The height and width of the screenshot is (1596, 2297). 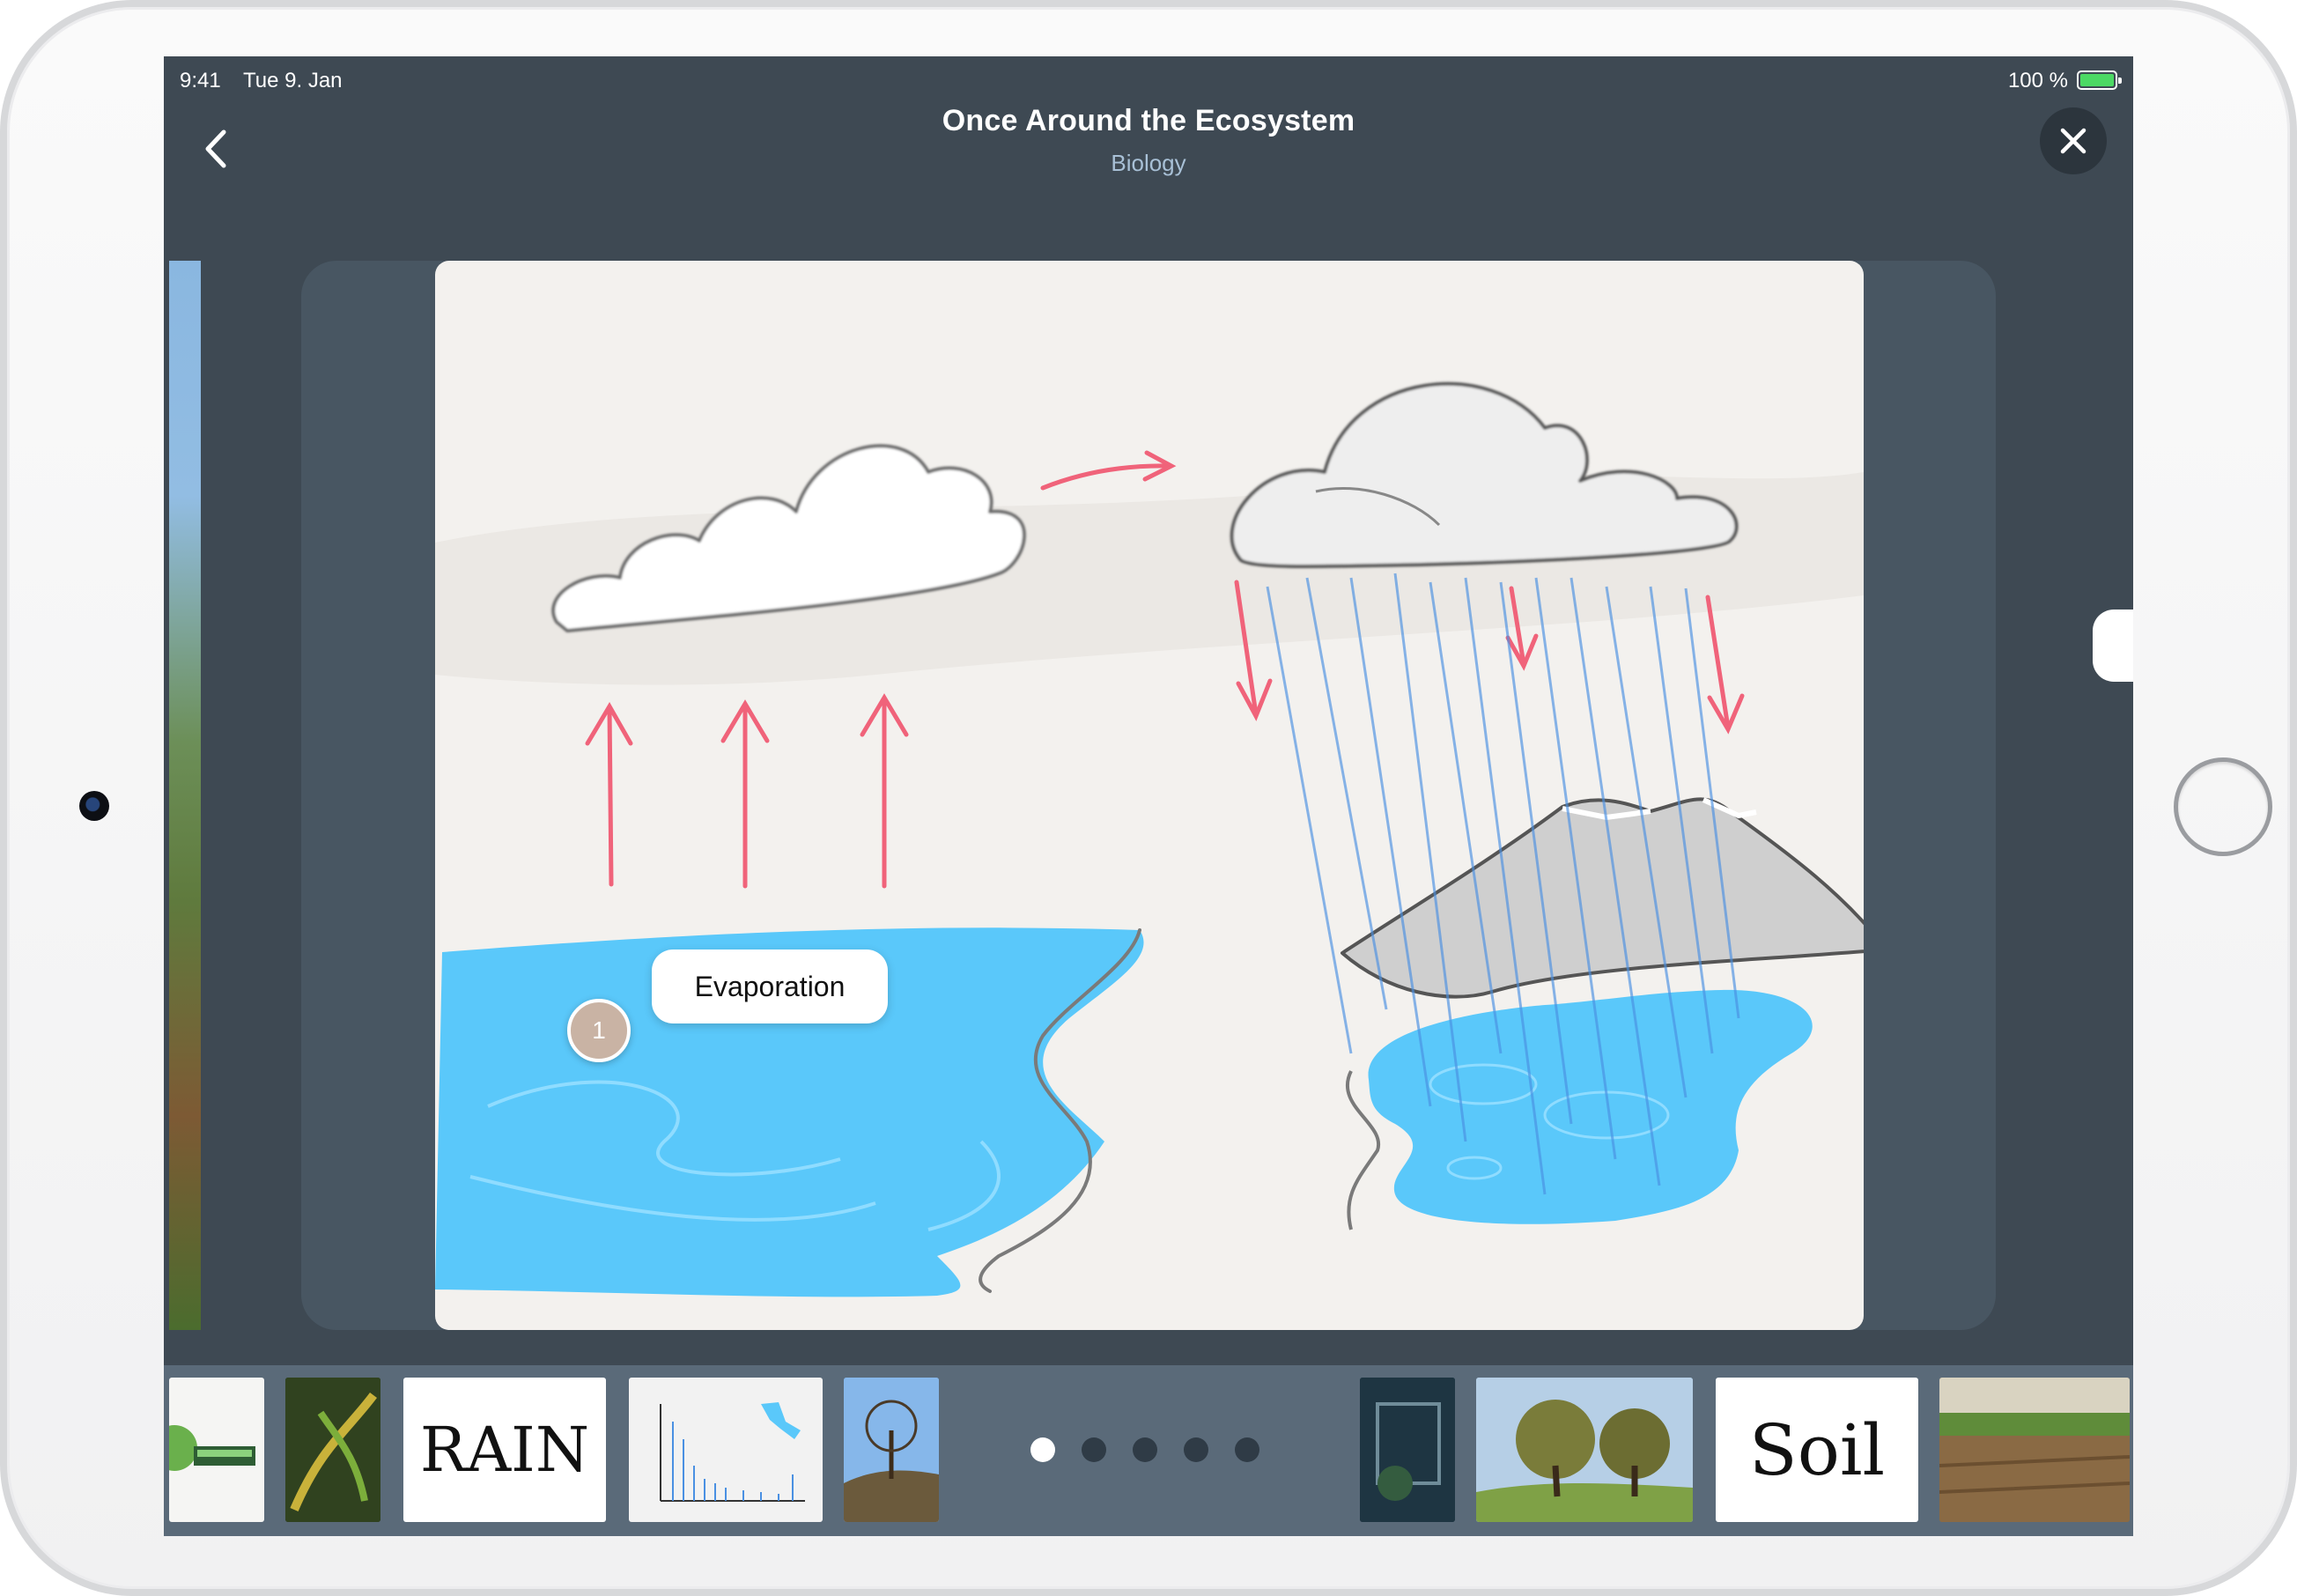 What do you see at coordinates (1484, 475) in the screenshot?
I see `right-cloud` at bounding box center [1484, 475].